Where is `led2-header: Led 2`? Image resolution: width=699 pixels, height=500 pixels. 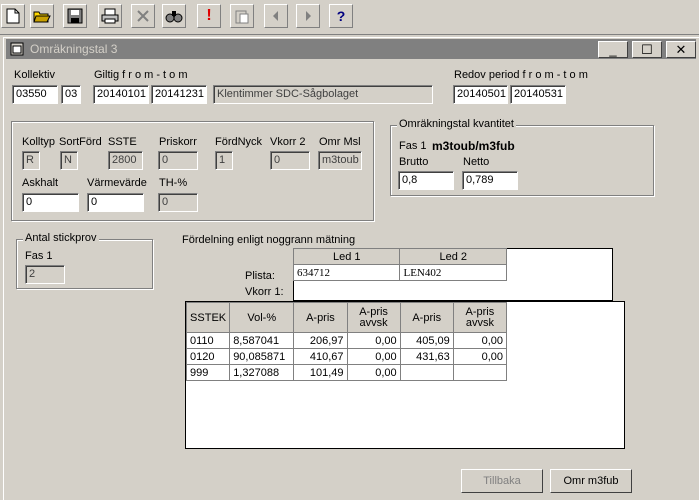 led2-header: Led 2 is located at coordinates (453, 256).